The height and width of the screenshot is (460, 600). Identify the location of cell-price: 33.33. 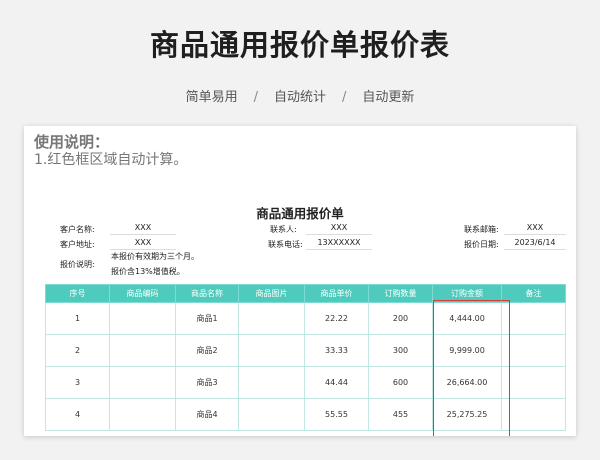
(336, 350).